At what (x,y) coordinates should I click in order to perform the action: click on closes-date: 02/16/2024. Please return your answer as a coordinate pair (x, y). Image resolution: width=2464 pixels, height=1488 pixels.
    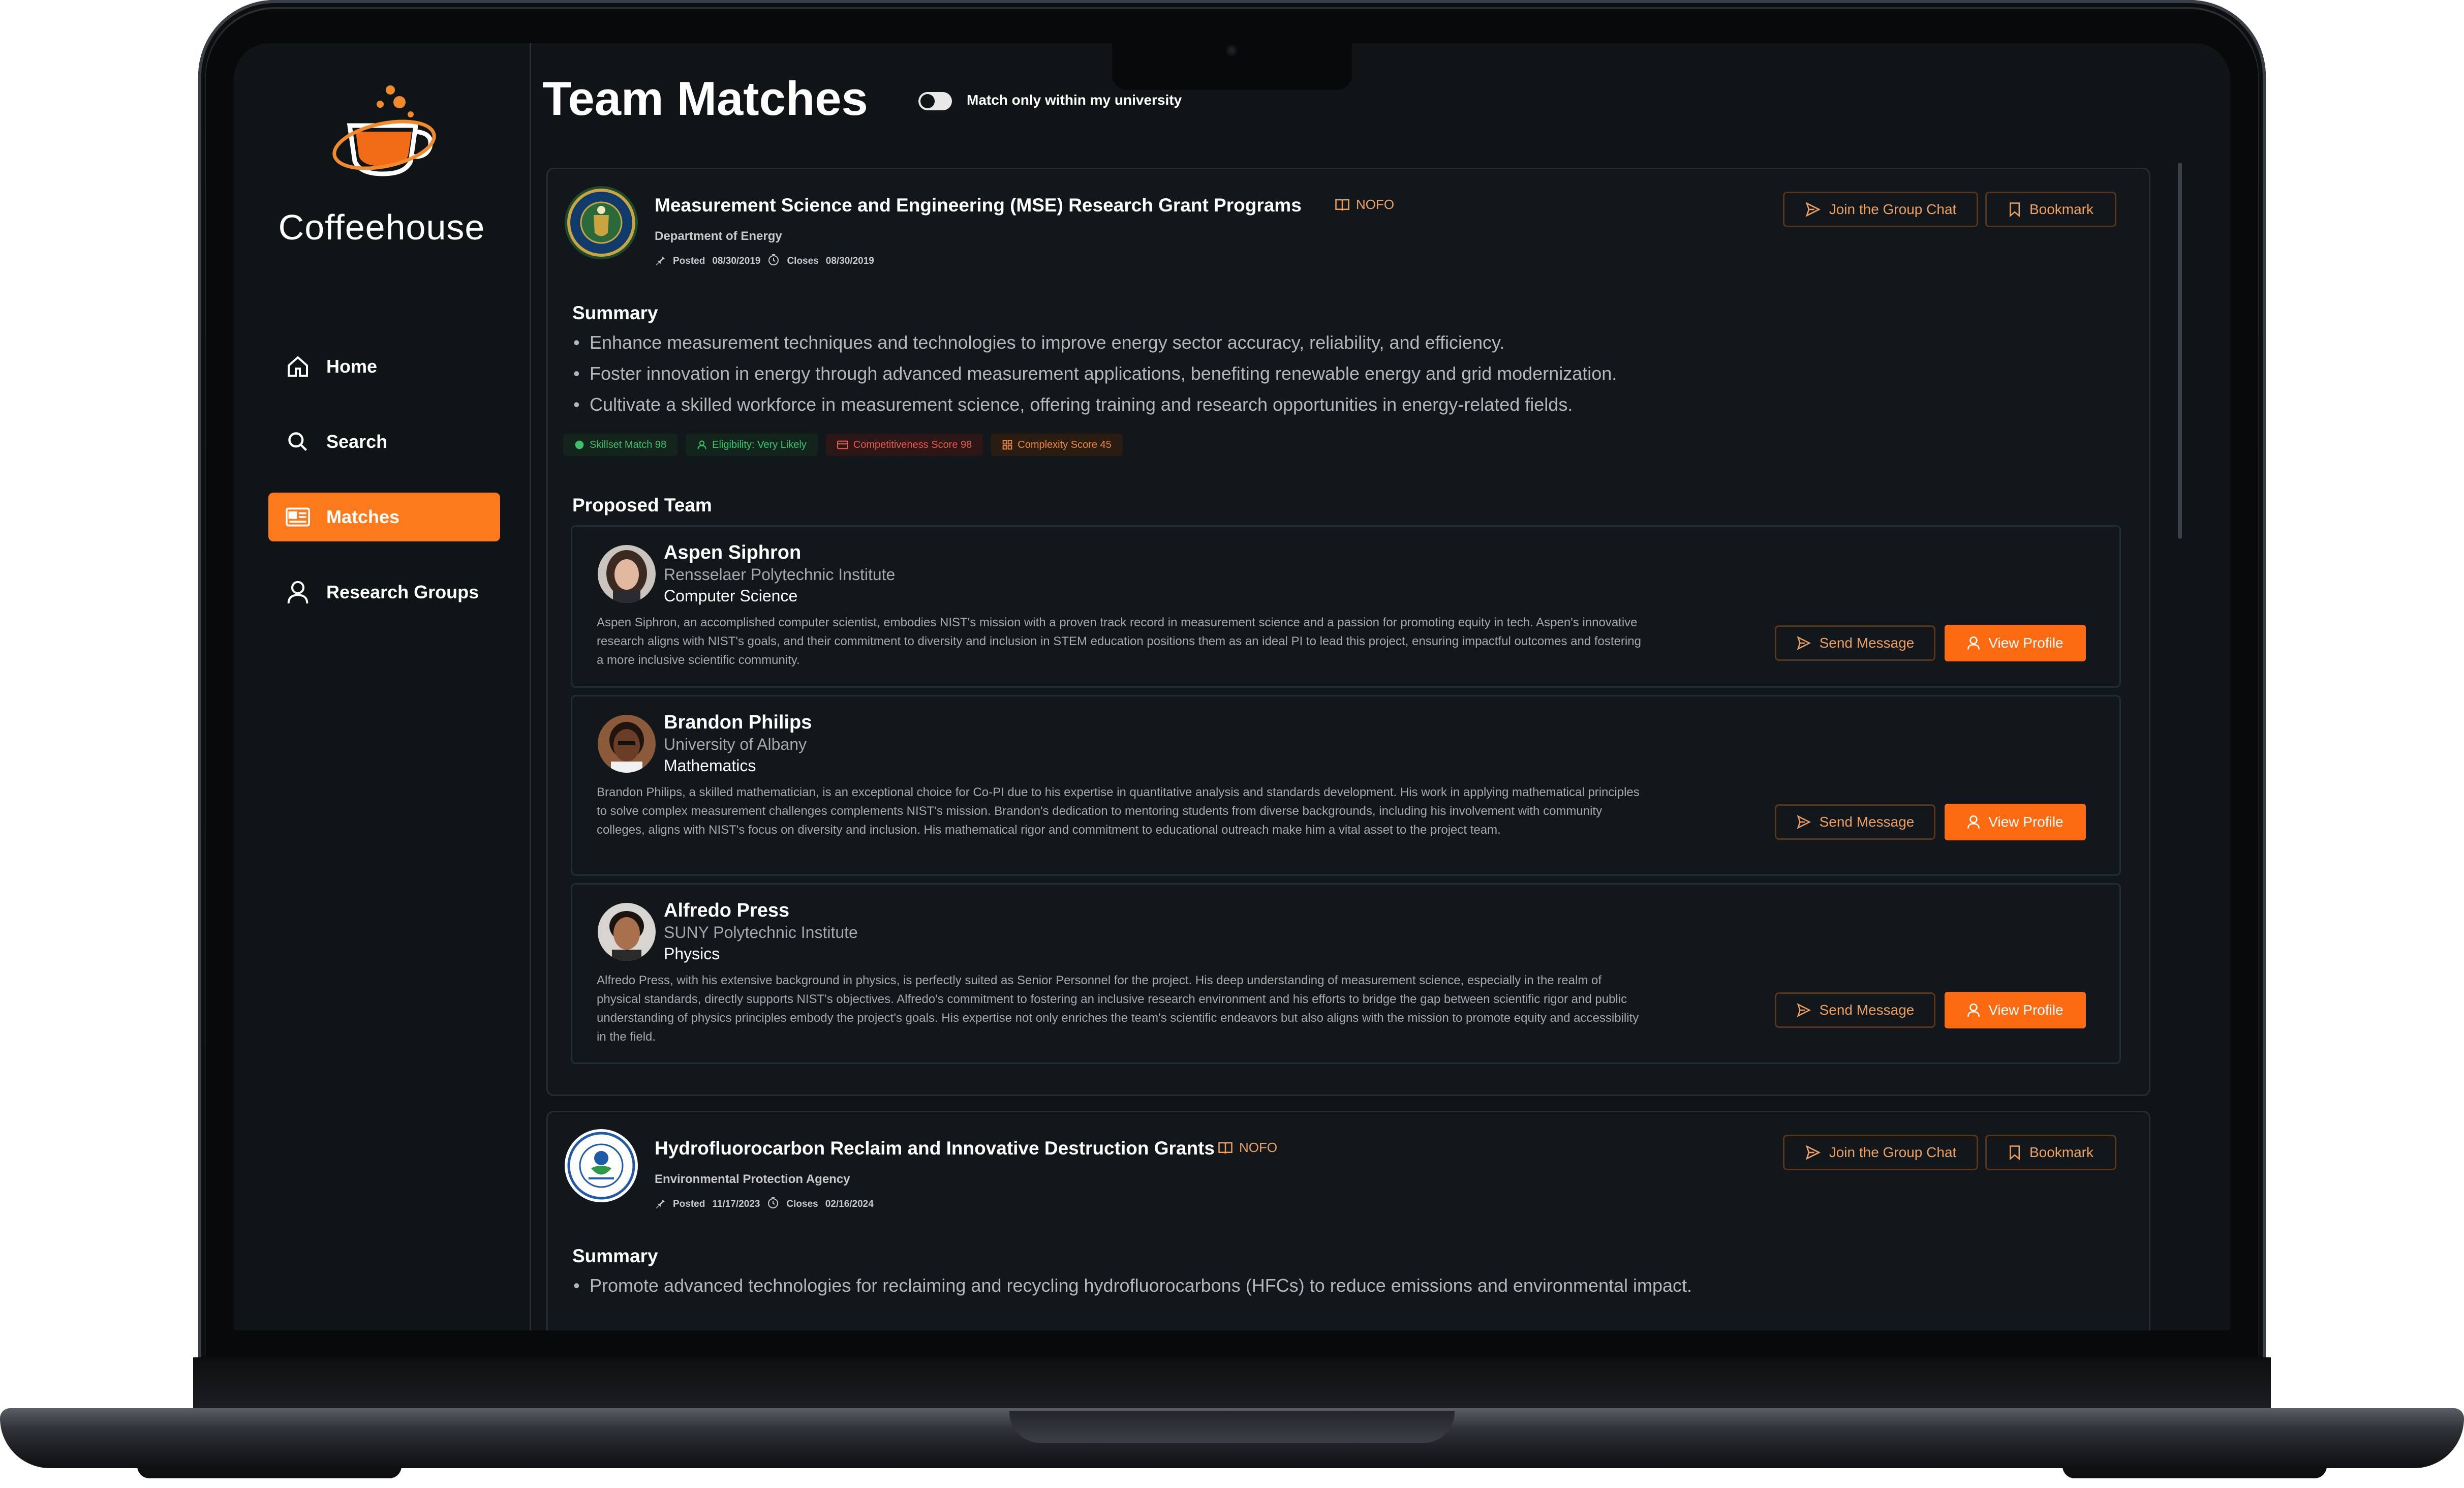
    Looking at the image, I should click on (849, 1204).